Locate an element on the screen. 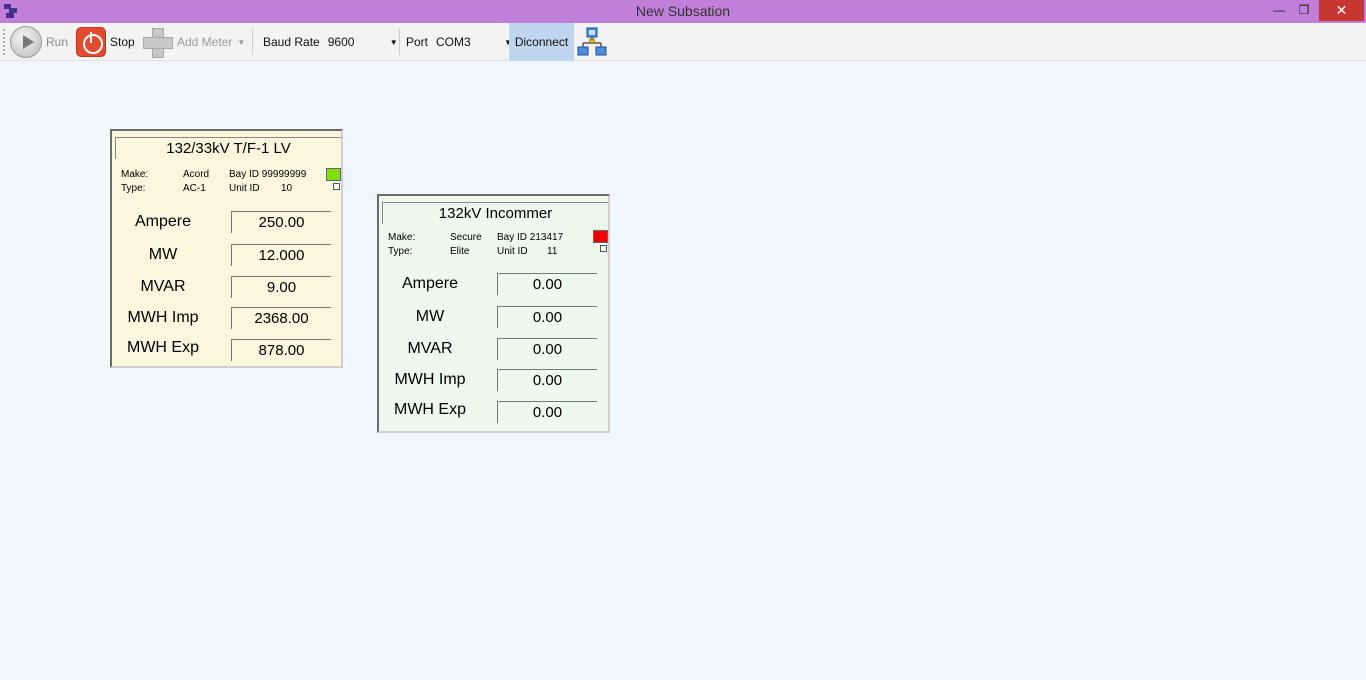 Image resolution: width=1366 pixels, height=680 pixels. make-value: Acord is located at coordinates (196, 174).